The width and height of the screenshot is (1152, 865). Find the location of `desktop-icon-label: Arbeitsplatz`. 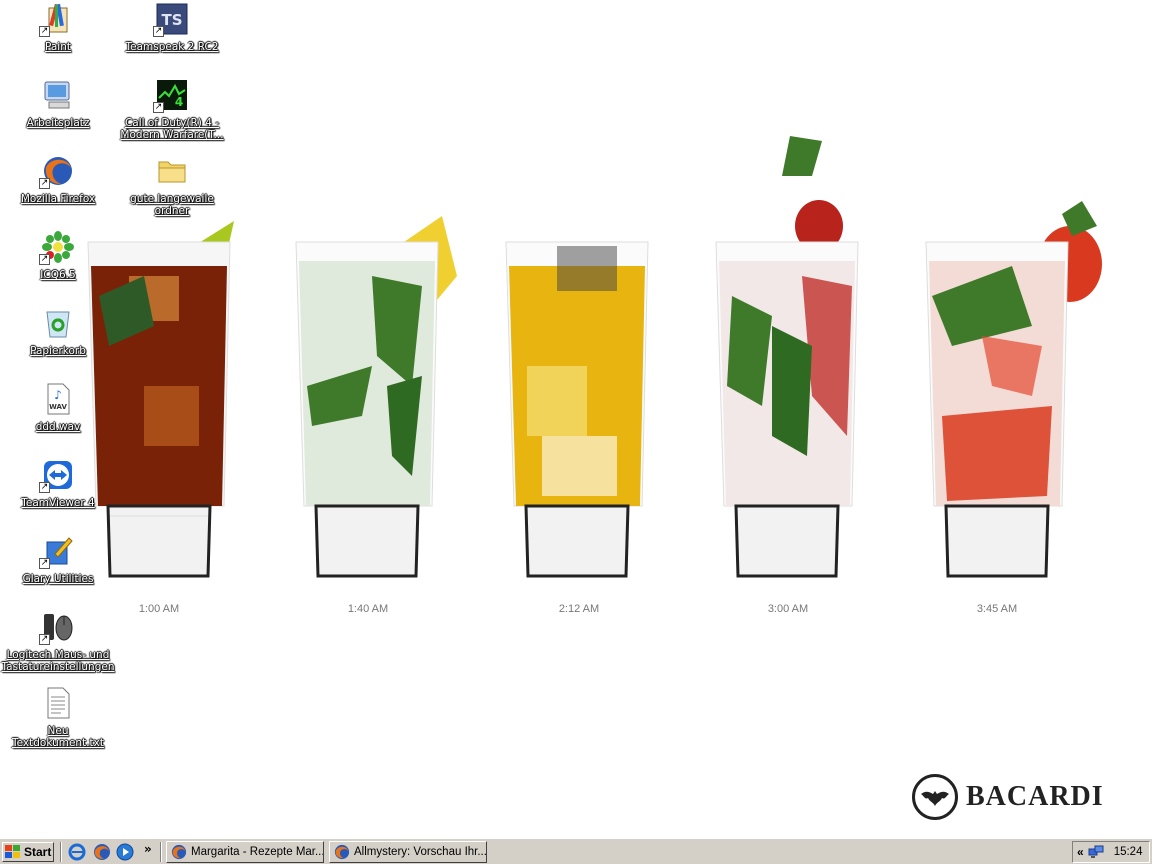

desktop-icon-label: Arbeitsplatz is located at coordinates (58, 123).